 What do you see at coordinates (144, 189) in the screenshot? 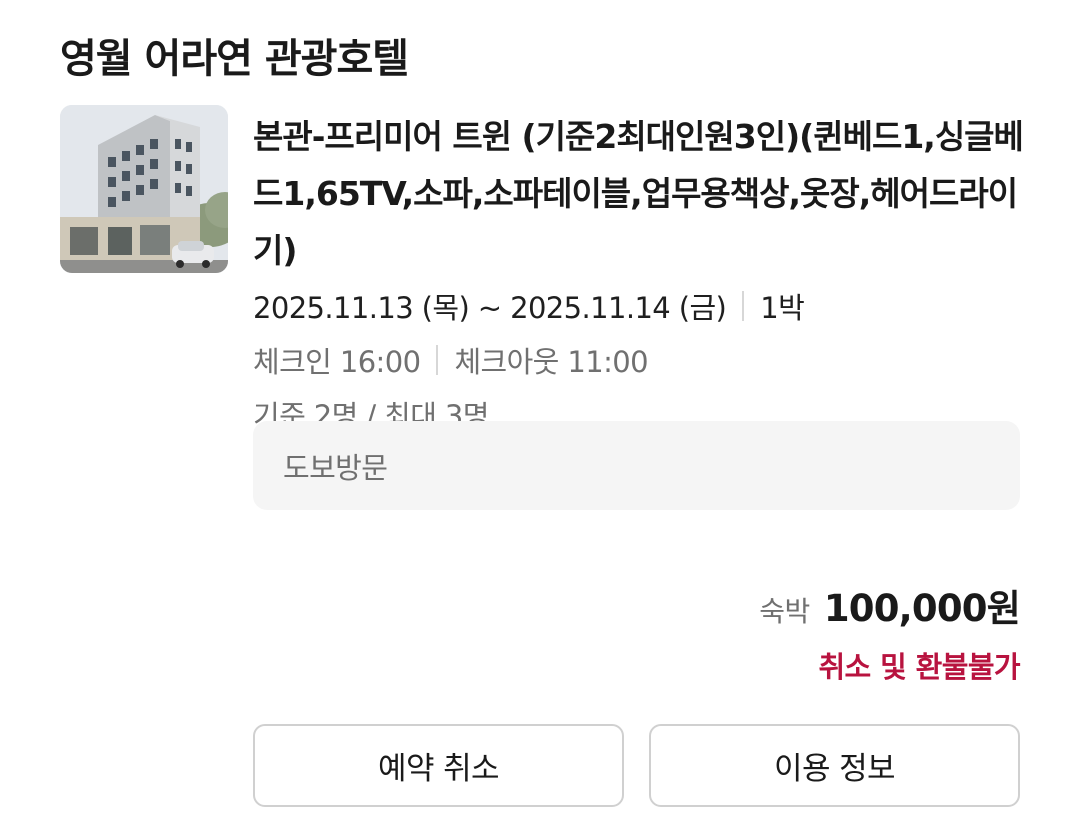
I see `hotel-thumbnail-image` at bounding box center [144, 189].